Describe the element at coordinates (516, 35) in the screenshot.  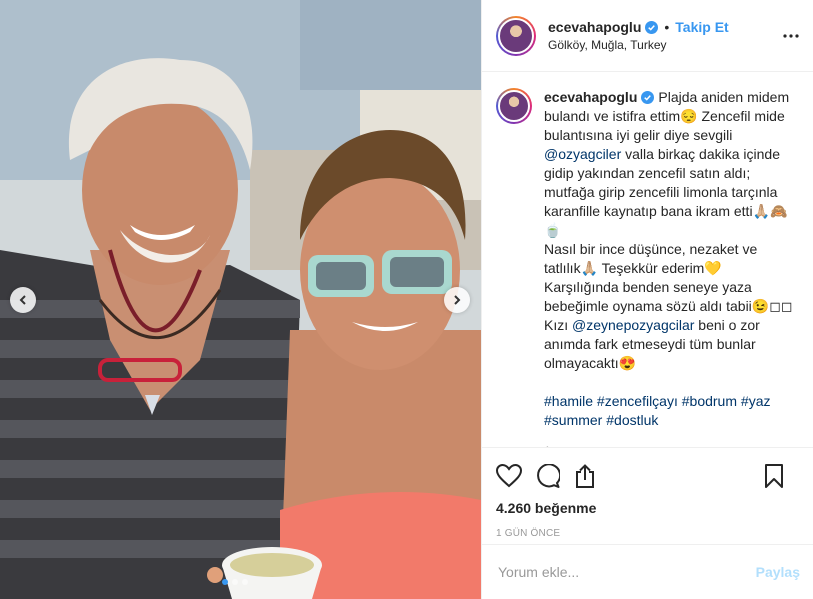
I see `avatar` at that location.